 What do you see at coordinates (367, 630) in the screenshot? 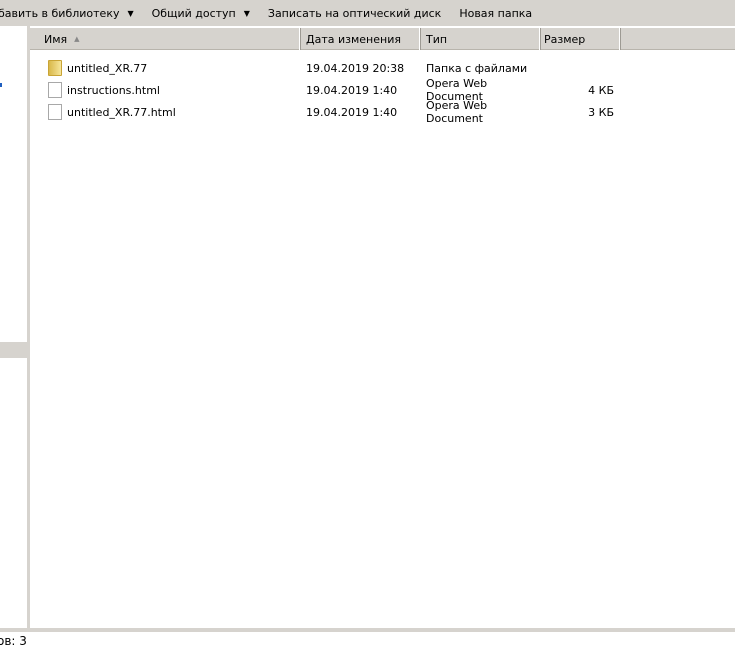
I see `status-divider` at bounding box center [367, 630].